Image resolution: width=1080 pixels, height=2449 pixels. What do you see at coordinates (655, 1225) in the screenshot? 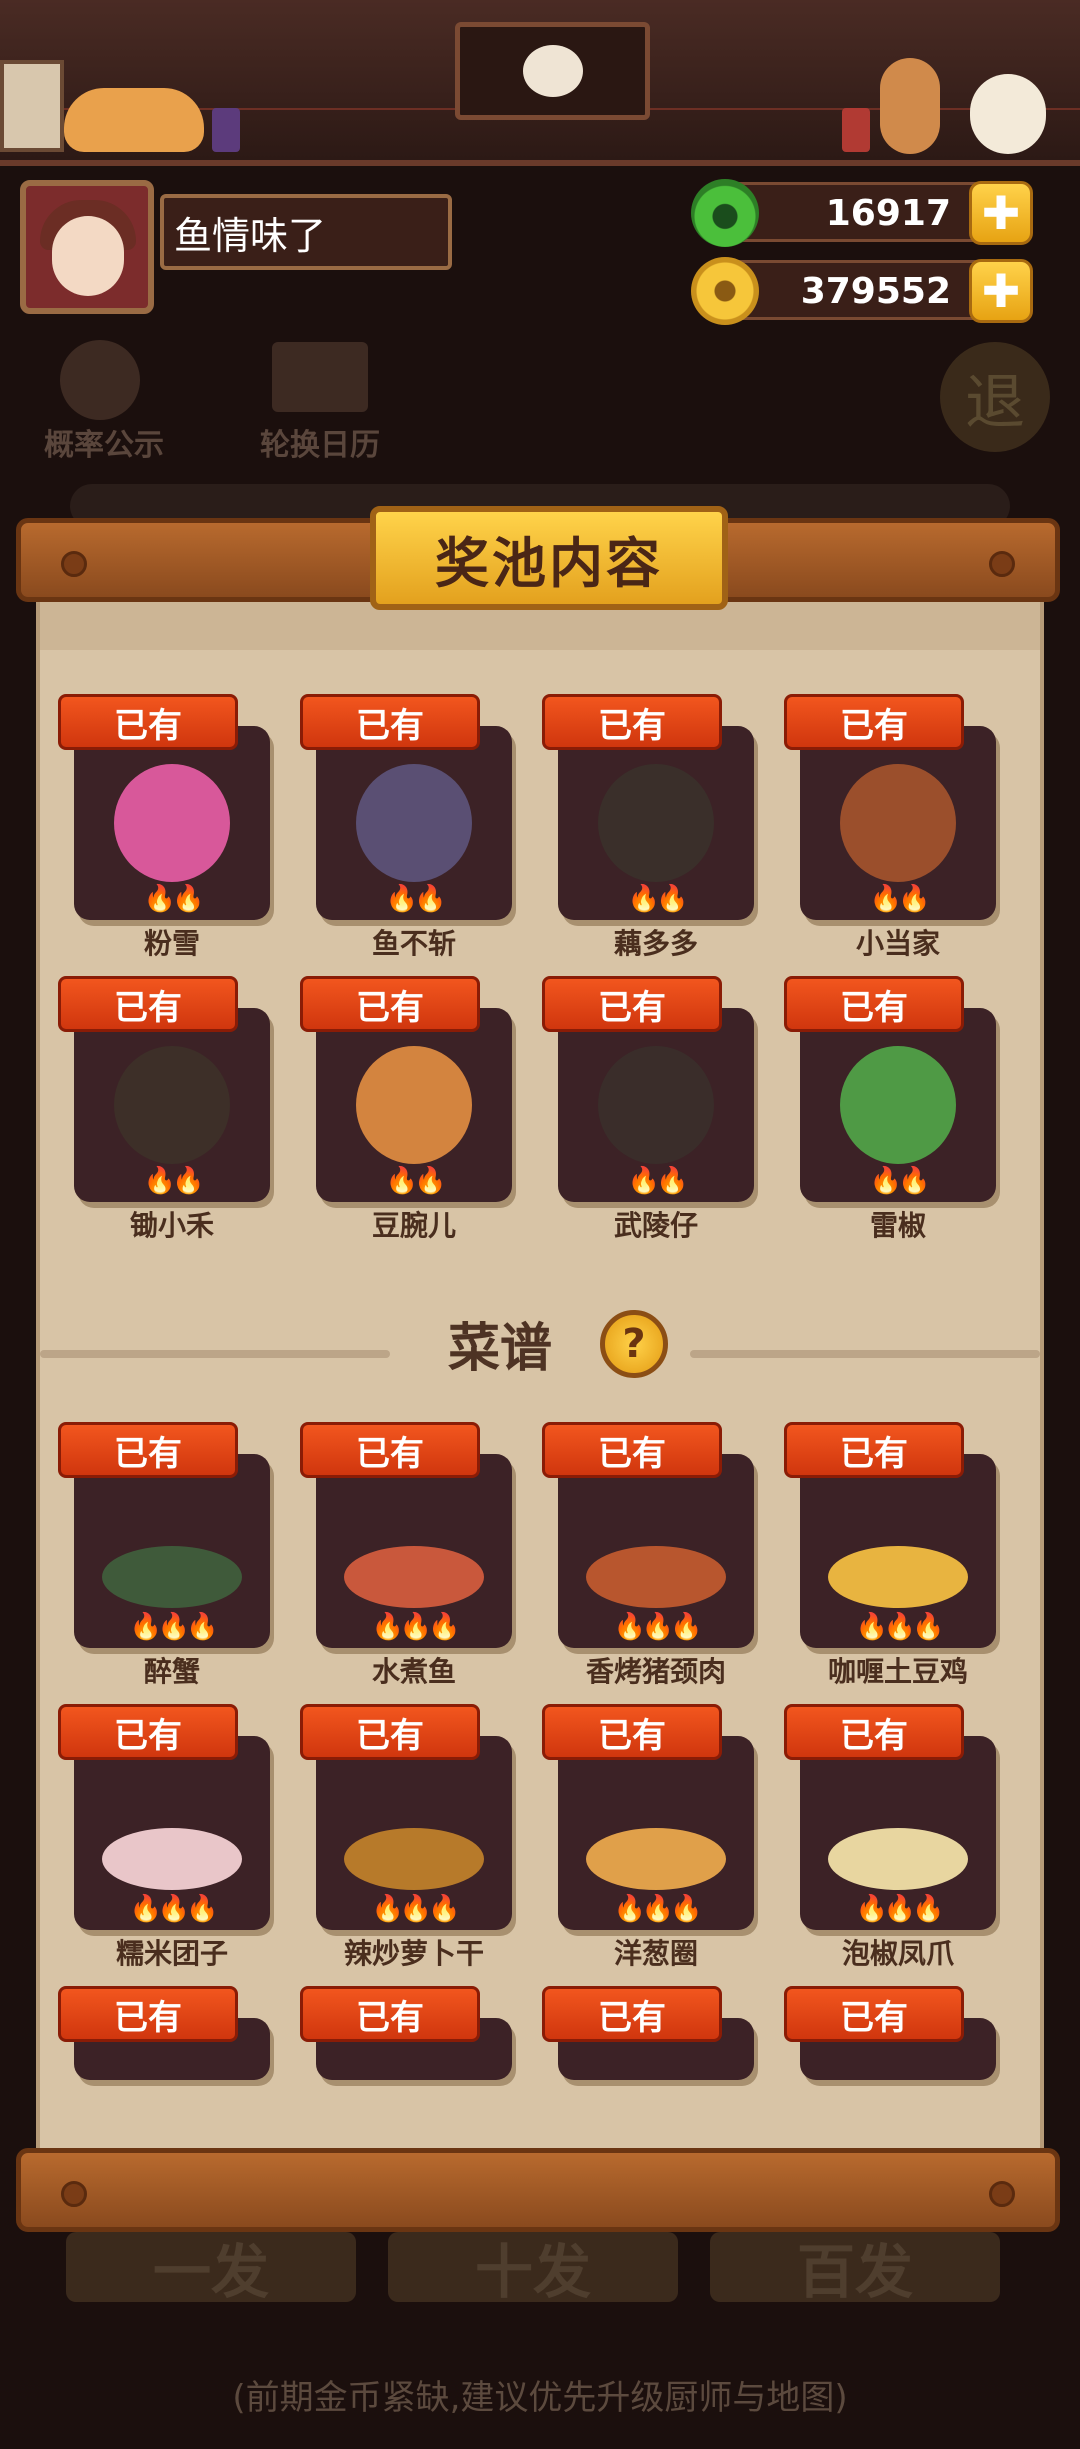
I see `chef-name: 武陵仔` at bounding box center [655, 1225].